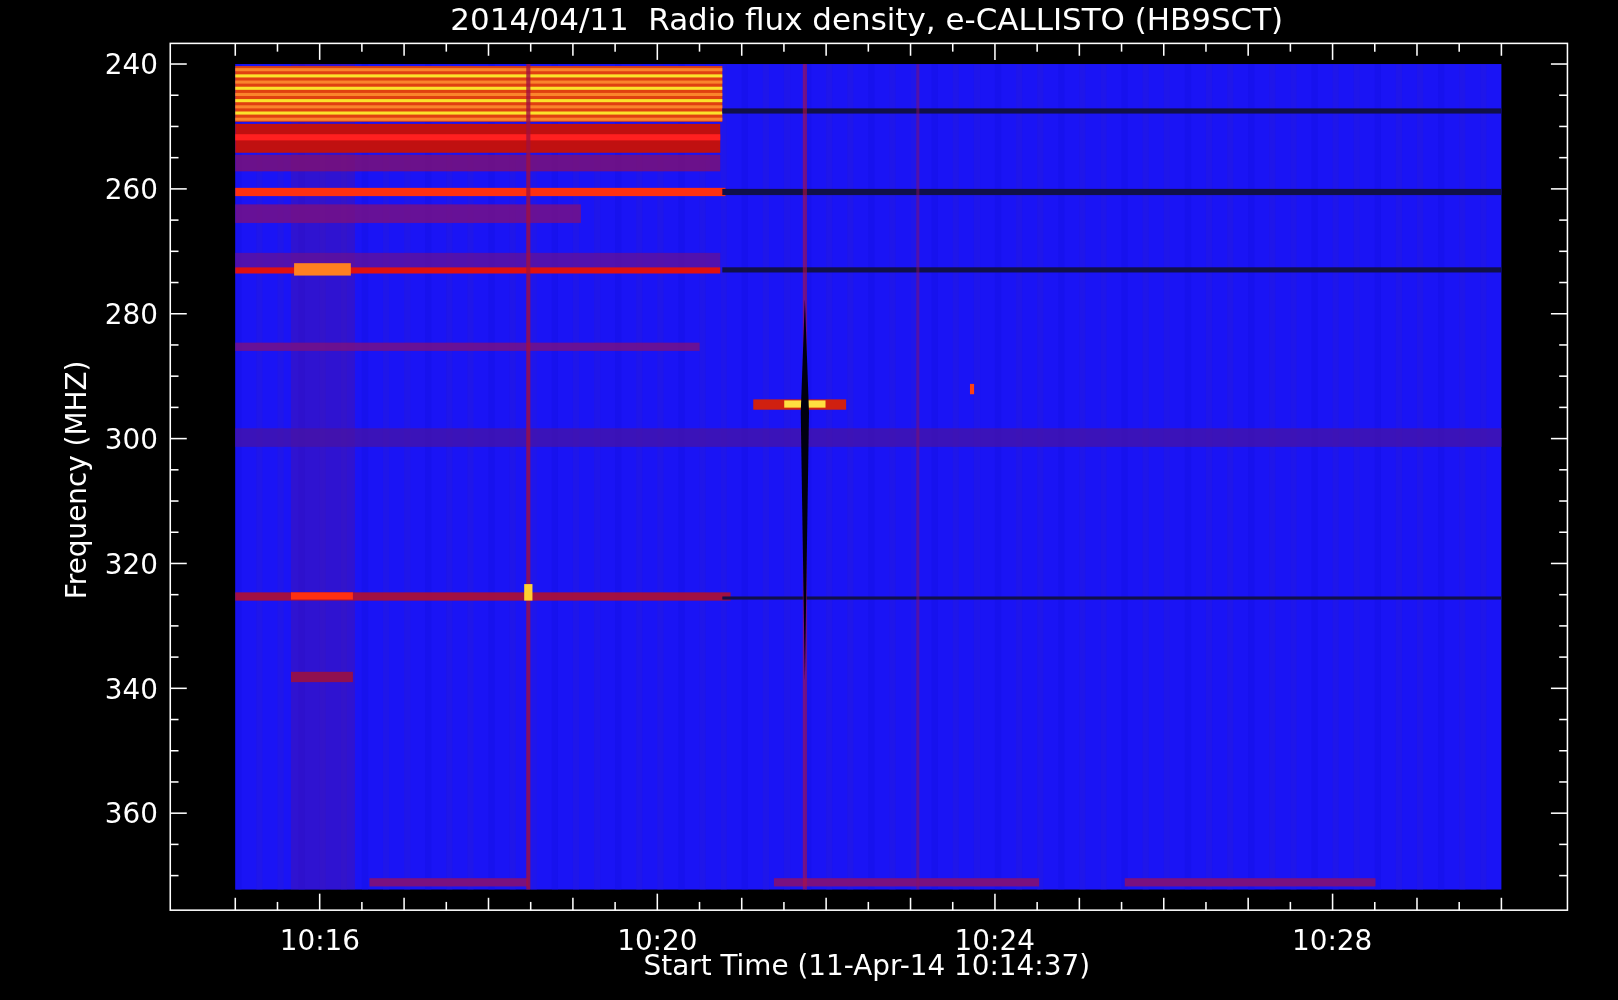 This screenshot has width=1618, height=1000. Describe the element at coordinates (131, 689) in the screenshot. I see `y-tick-label: 340` at that location.